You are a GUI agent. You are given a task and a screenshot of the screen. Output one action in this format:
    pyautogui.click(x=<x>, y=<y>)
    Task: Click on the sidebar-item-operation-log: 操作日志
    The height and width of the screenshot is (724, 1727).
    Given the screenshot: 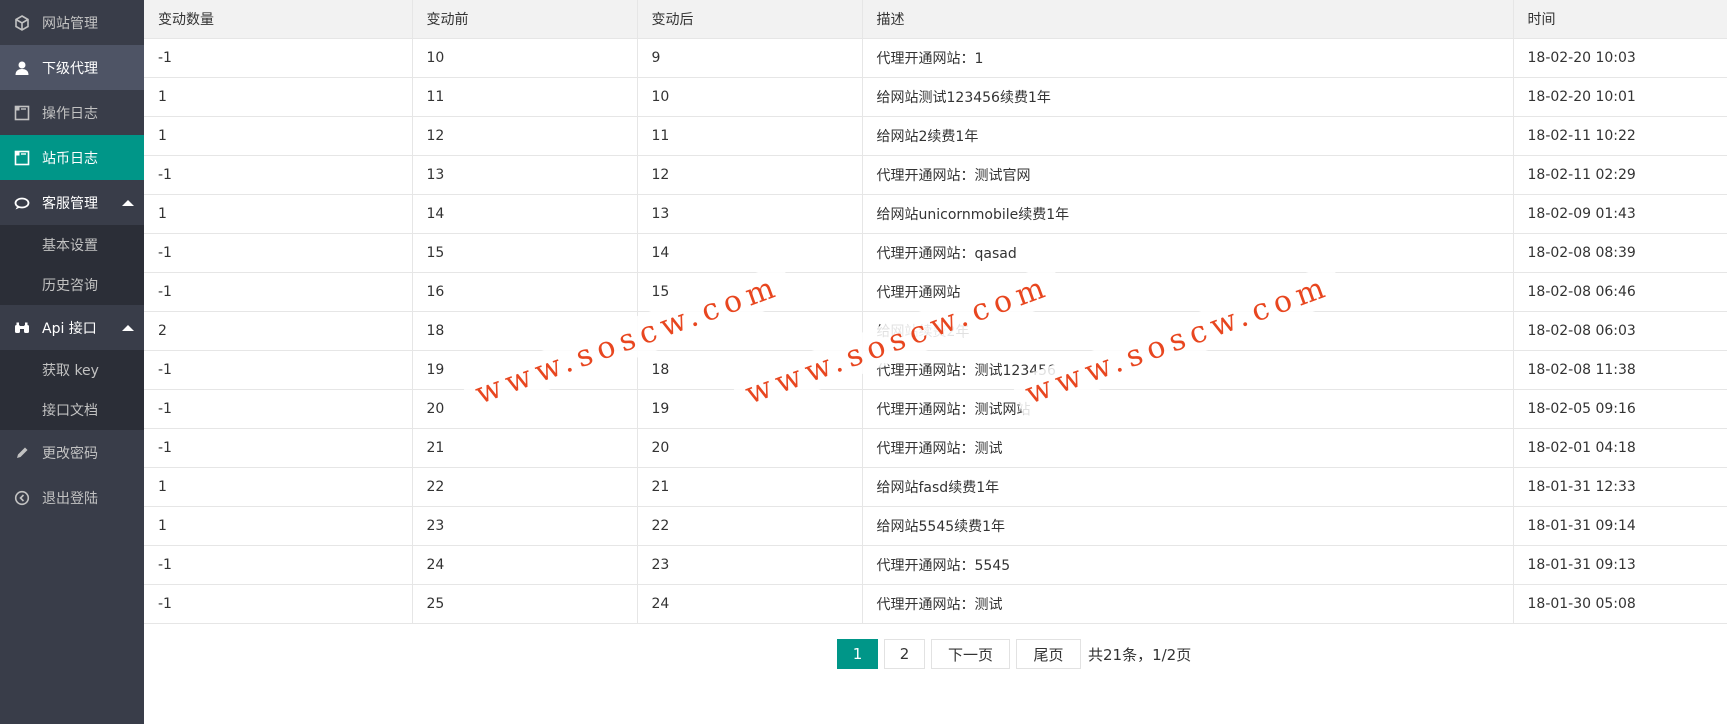 What is the action you would take?
    pyautogui.click(x=72, y=112)
    